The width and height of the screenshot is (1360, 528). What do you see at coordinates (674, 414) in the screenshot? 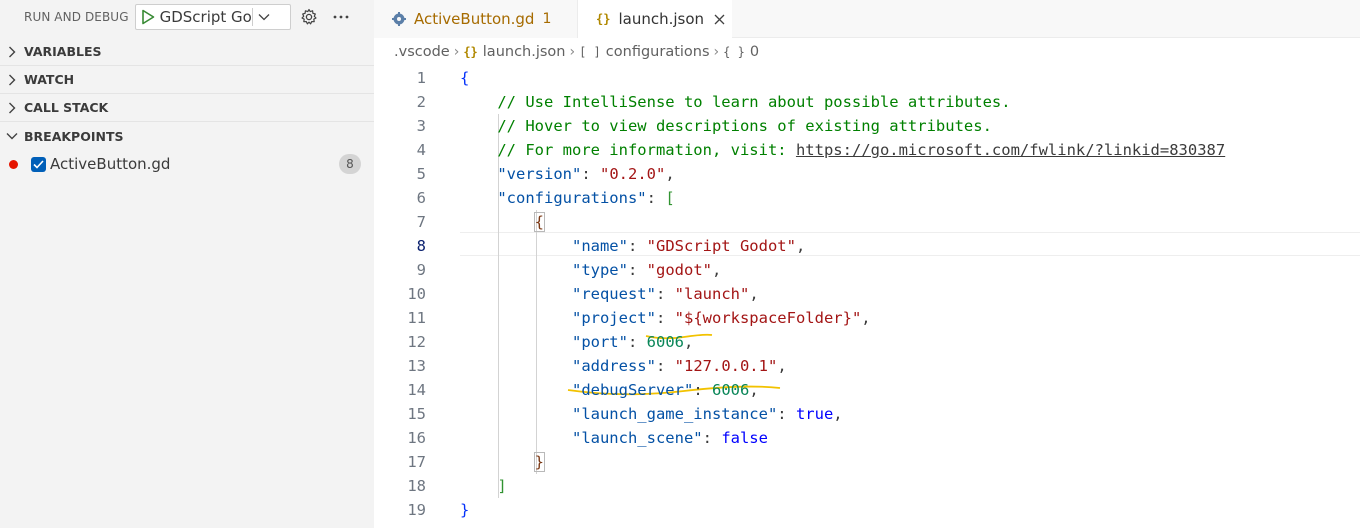
I see `code-token: "launch_game_instance"` at bounding box center [674, 414].